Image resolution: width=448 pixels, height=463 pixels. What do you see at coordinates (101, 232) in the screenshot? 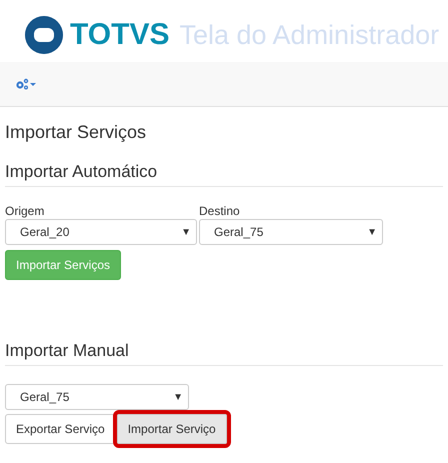
I see `select-field: Geral_20 ▼` at bounding box center [101, 232].